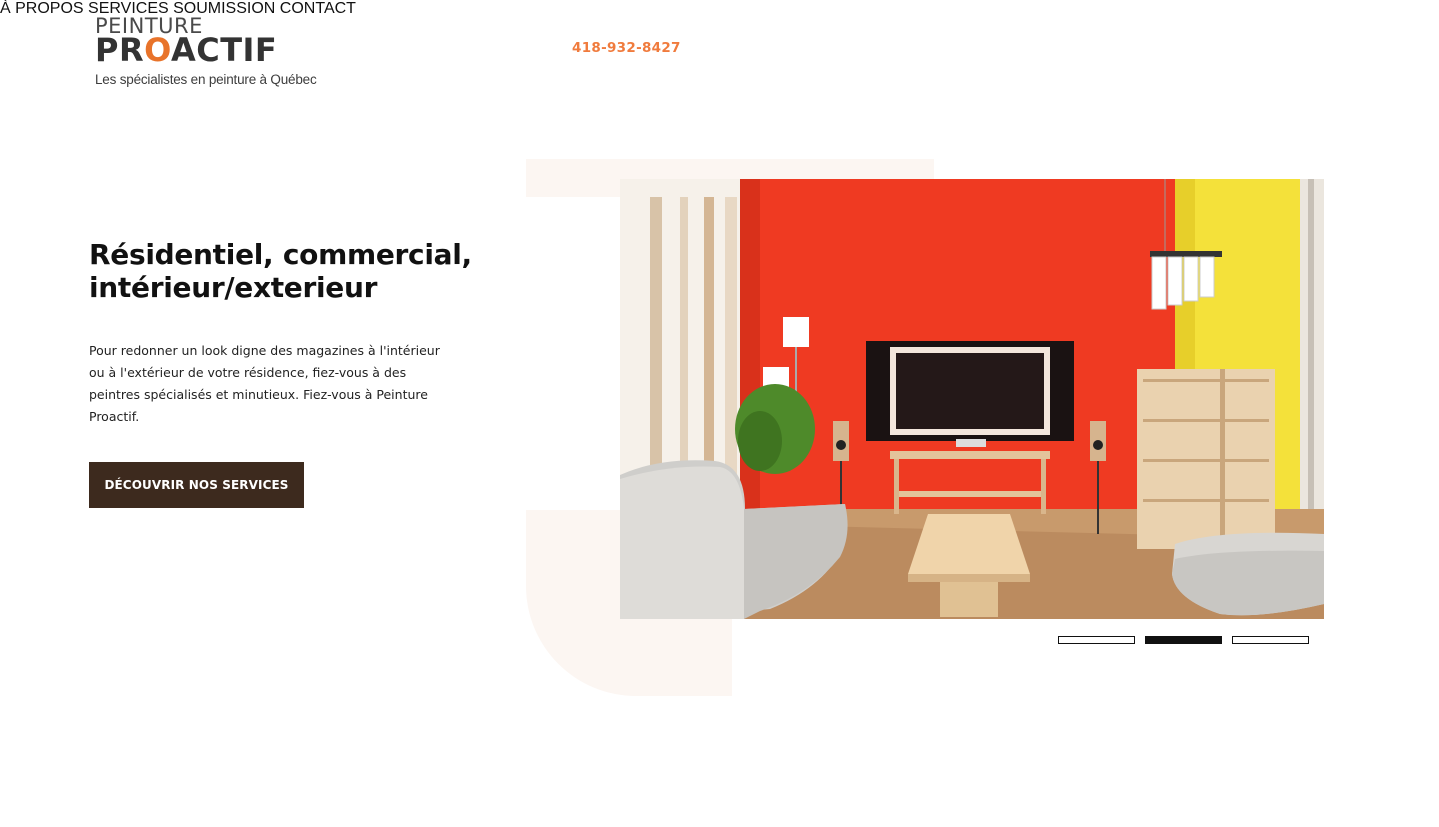 The image size is (1439, 827). I want to click on logo-tagline: Les spécialistes en peinture à Québec, so click(206, 79).